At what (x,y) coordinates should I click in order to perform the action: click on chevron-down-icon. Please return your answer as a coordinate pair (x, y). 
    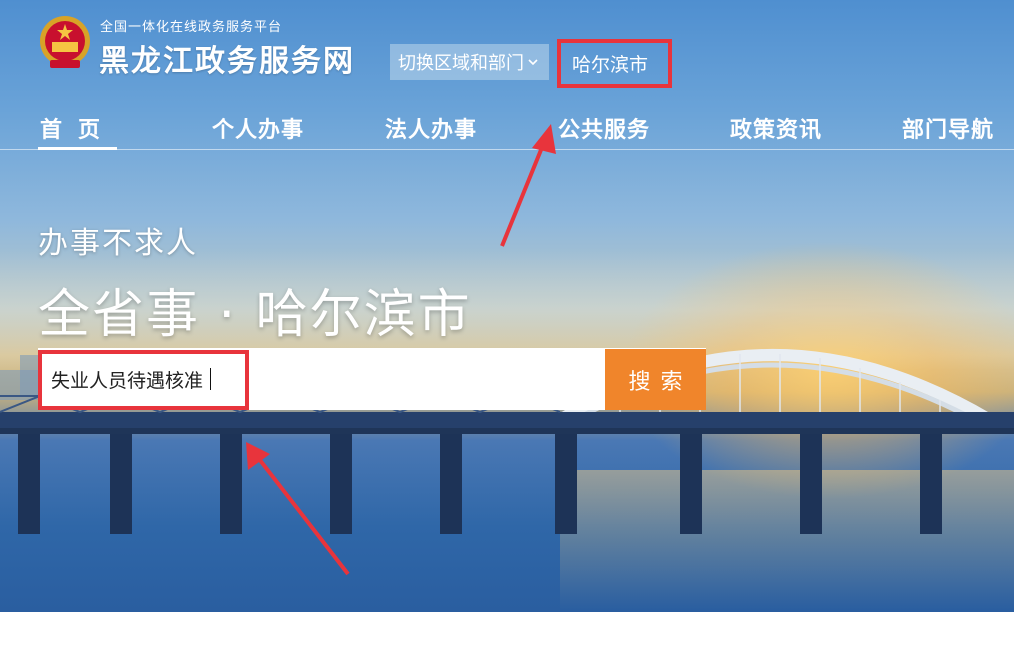
    Looking at the image, I should click on (533, 62).